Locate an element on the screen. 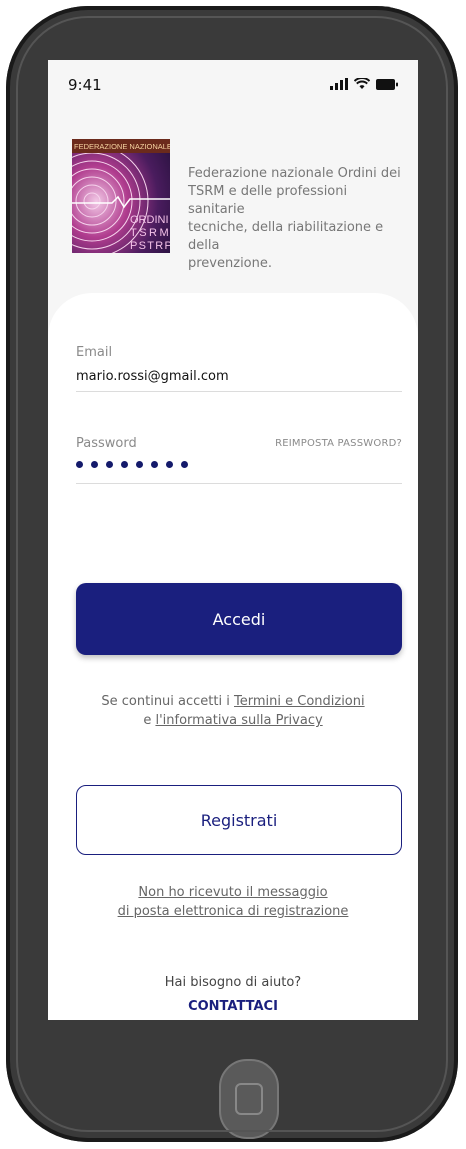  description-line: tecniche, della riabilitazione e della is located at coordinates (286, 236).